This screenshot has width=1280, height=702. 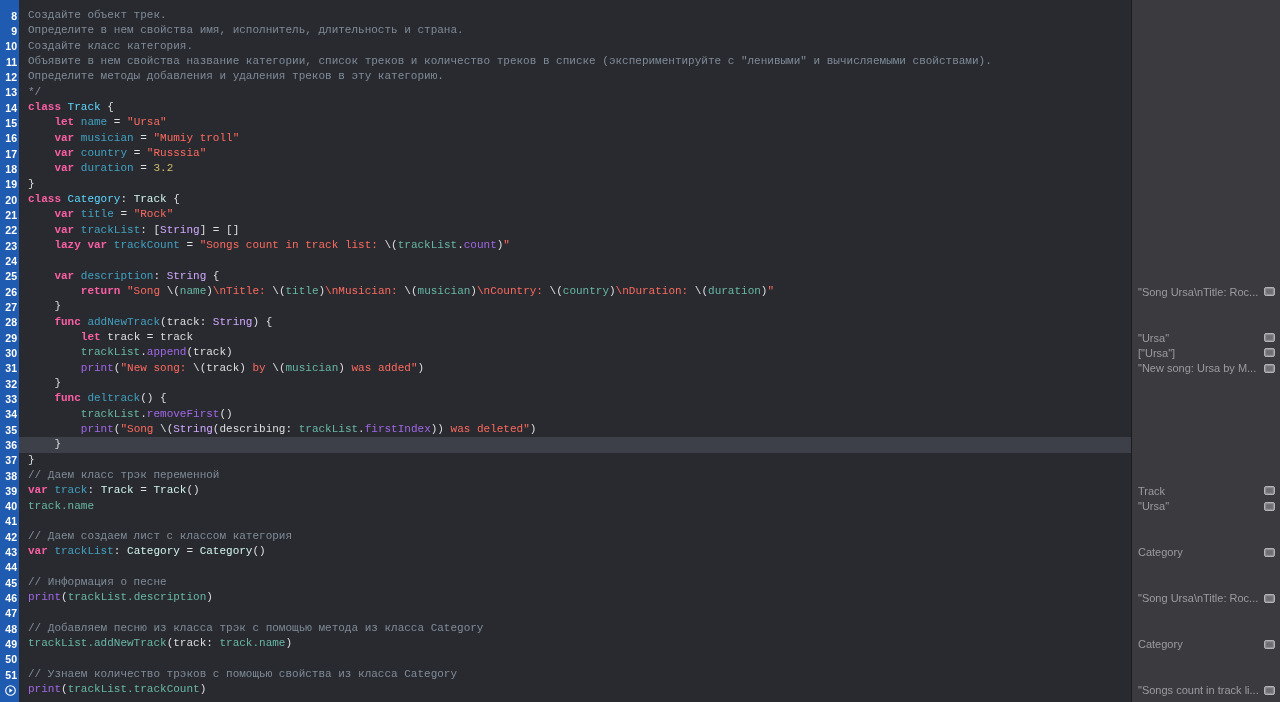 What do you see at coordinates (117, 690) in the screenshot?
I see `code-line: print(trackList.trackCount)` at bounding box center [117, 690].